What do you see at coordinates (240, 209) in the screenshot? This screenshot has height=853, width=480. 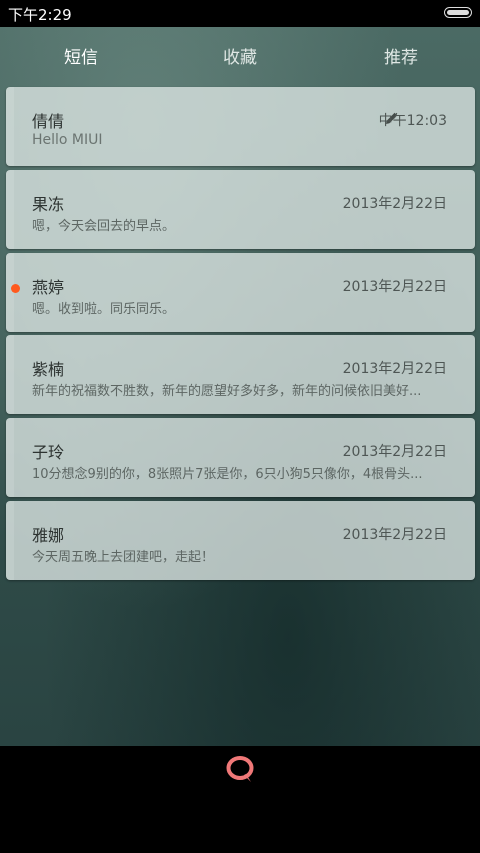 I see `conversation-item: 果冻 2013年2月22日 嗯，今天会回去的早点。` at bounding box center [240, 209].